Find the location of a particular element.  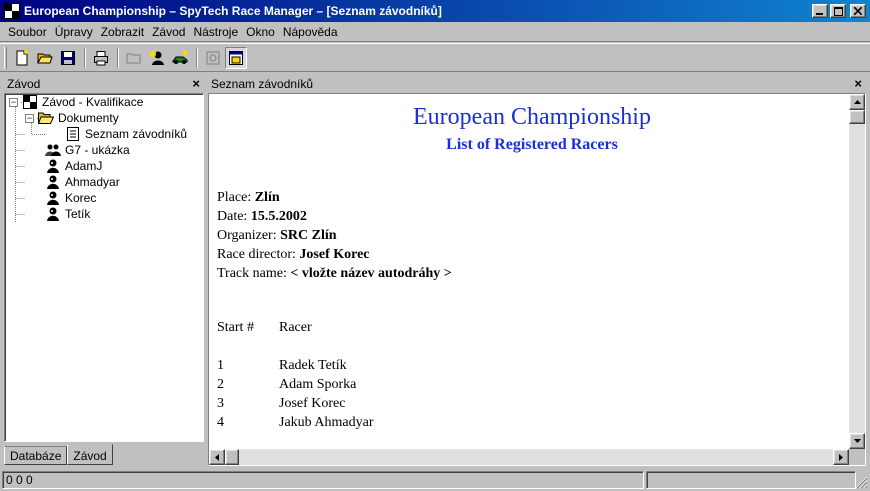

info-organizer: Organizer: SRC Zlín is located at coordinates (277, 237).